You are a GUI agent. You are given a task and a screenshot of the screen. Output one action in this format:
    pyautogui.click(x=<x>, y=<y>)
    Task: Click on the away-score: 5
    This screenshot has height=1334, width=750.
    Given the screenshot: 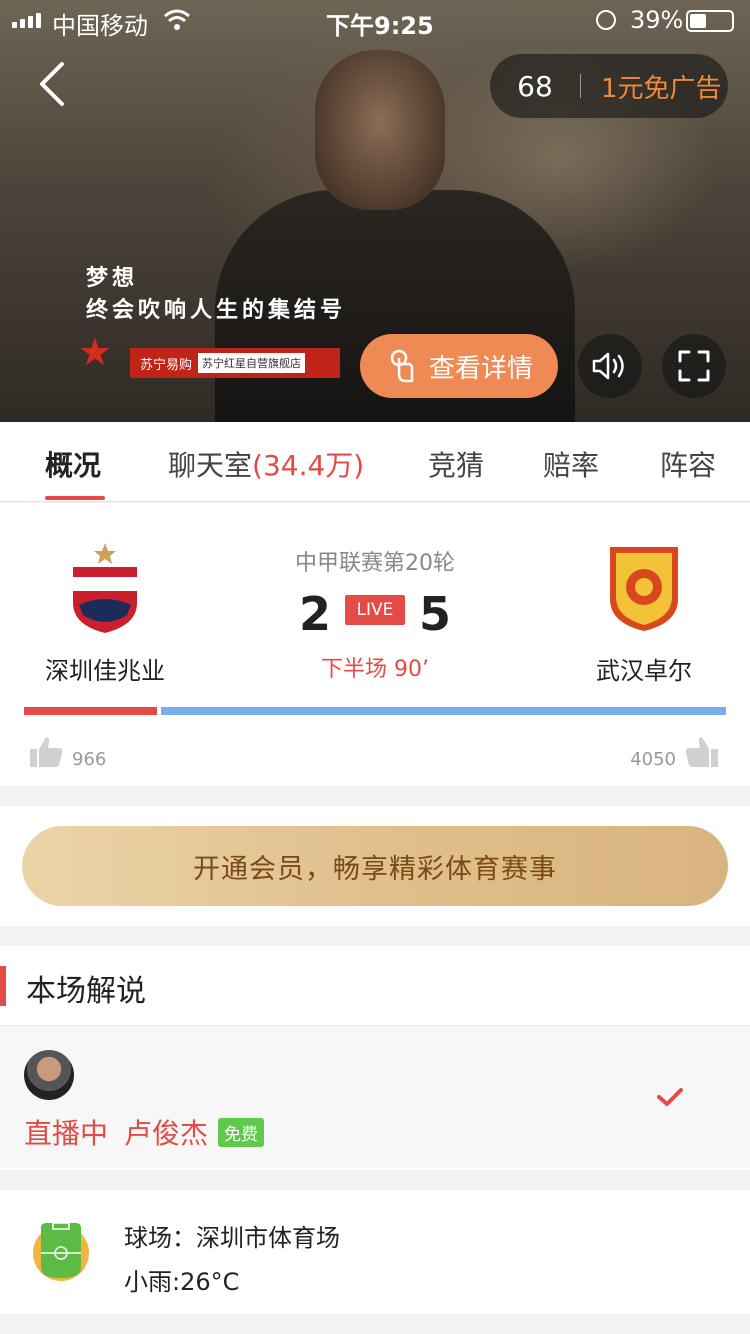 What is the action you would take?
    pyautogui.click(x=434, y=614)
    